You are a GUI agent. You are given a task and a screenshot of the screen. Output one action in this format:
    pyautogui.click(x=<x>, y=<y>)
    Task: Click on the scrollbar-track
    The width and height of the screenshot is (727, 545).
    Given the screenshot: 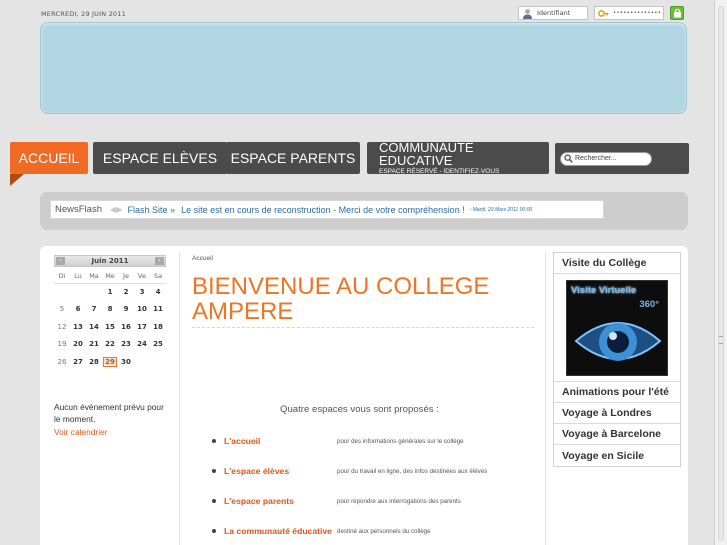 What is the action you would take?
    pyautogui.click(x=721, y=273)
    